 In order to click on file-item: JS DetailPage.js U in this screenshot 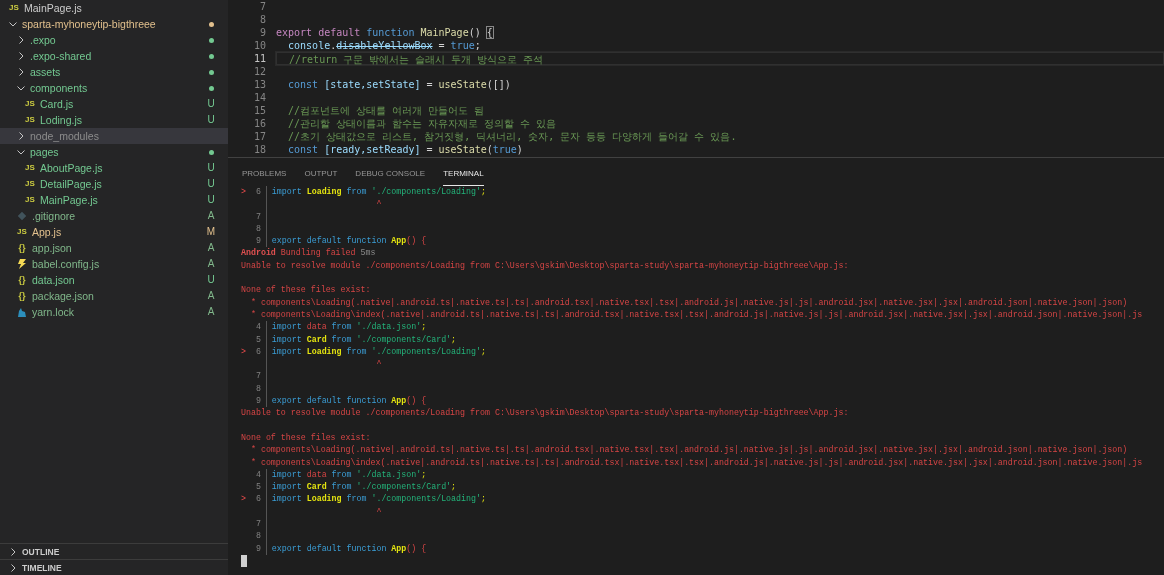, I will do `click(114, 184)`.